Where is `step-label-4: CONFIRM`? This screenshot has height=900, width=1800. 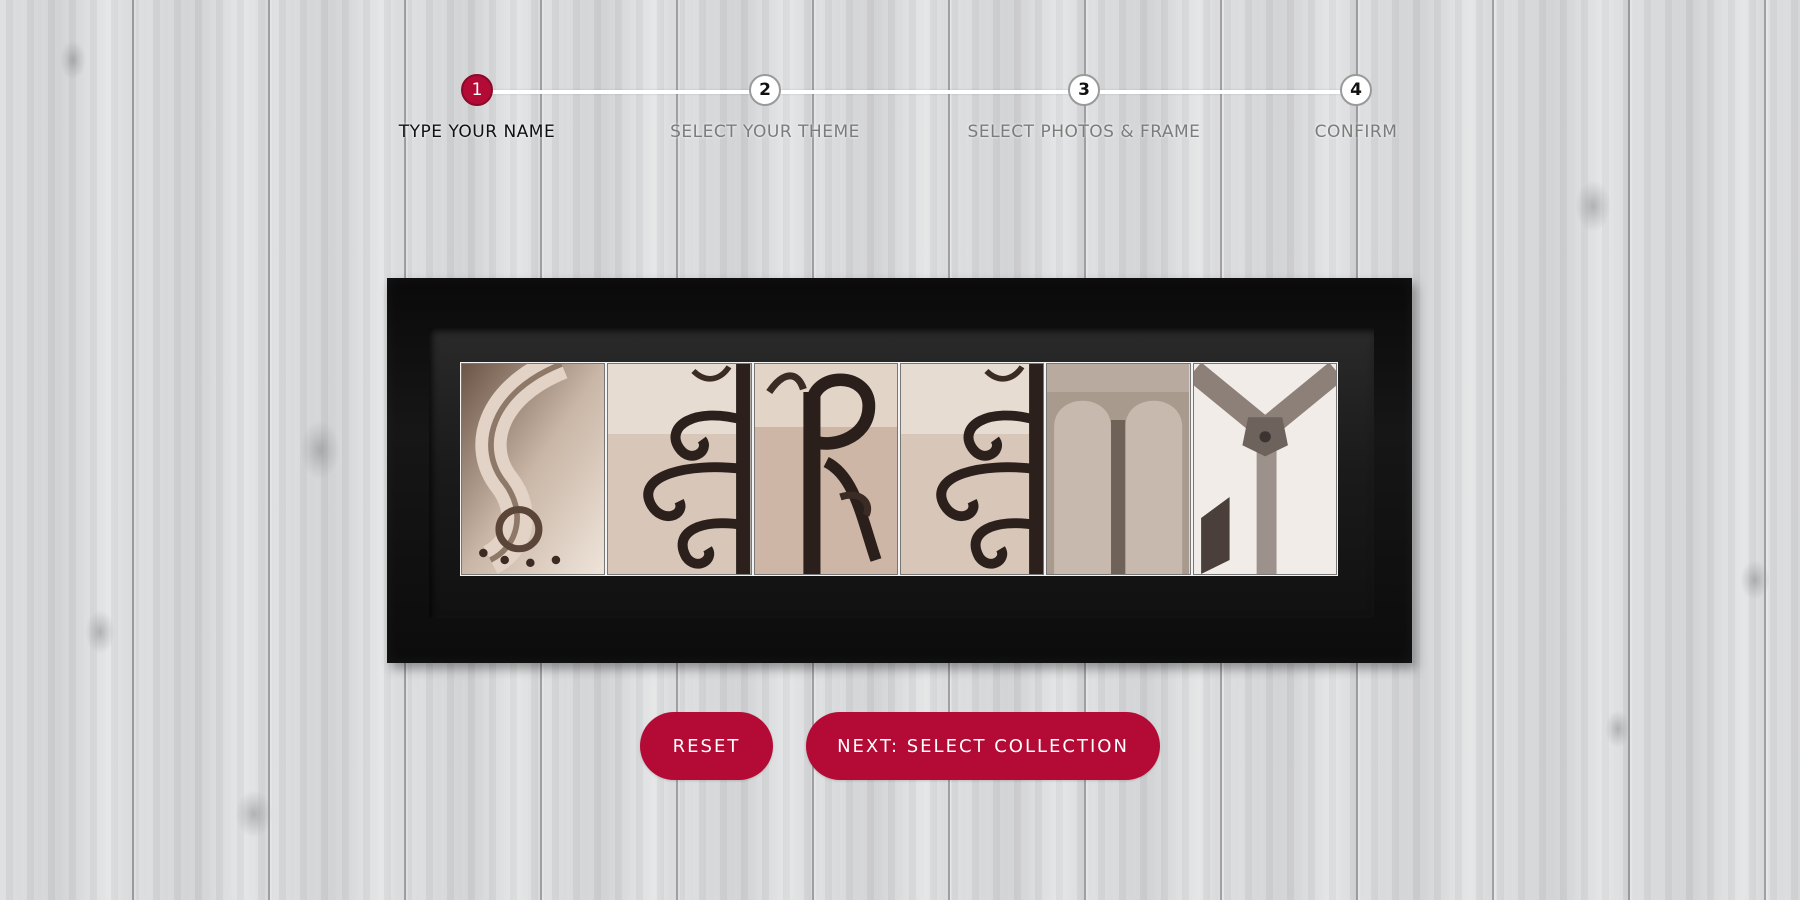
step-label-4: CONFIRM is located at coordinates (1356, 132).